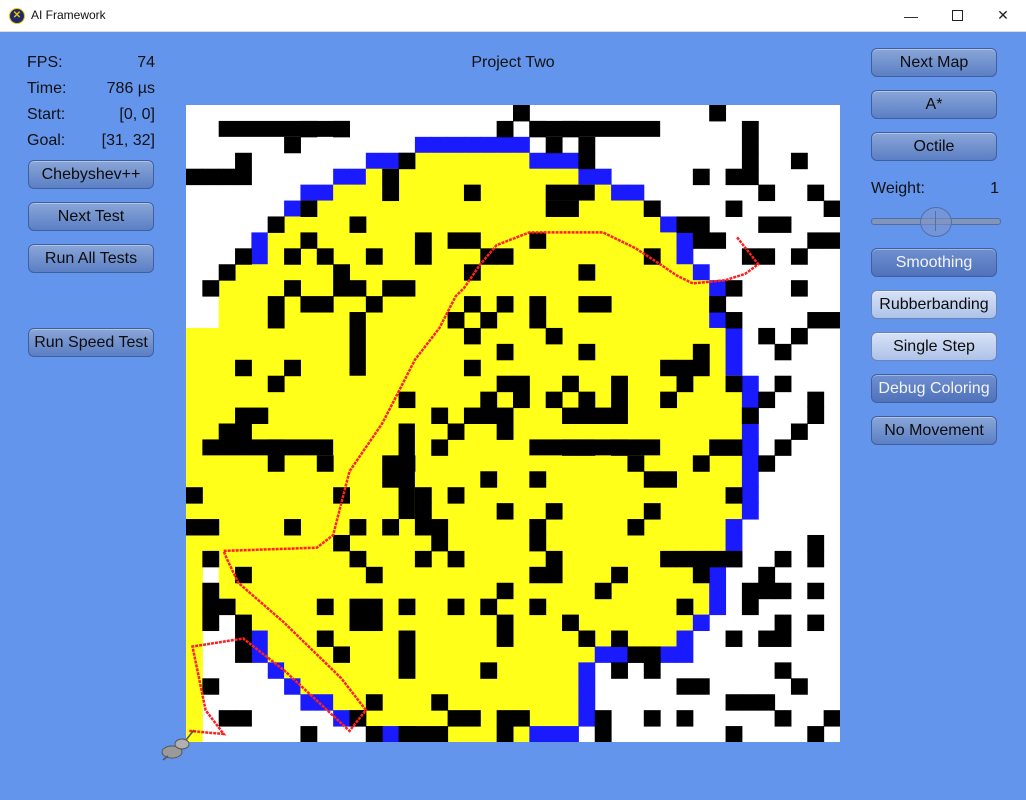 The height and width of the screenshot is (800, 1026). Describe the element at coordinates (934, 104) in the screenshot. I see `algorithm-button: A*` at that location.